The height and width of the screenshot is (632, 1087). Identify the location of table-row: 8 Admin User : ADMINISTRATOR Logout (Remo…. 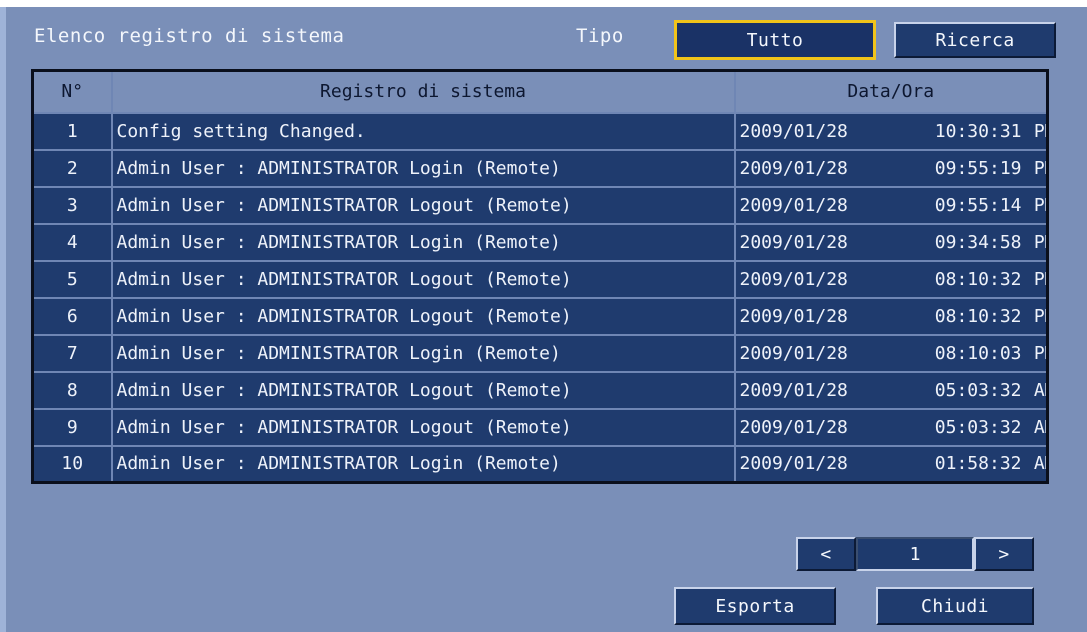
(540, 390).